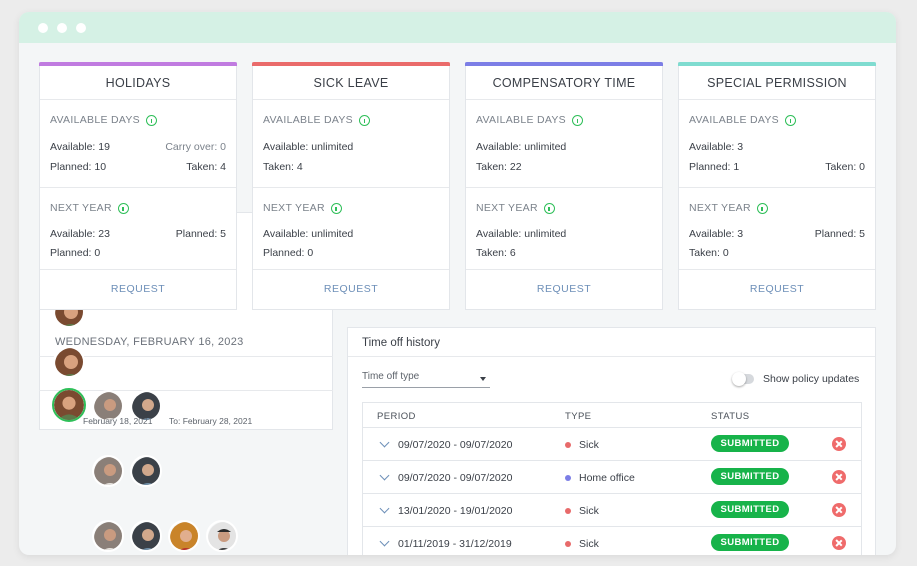  I want to click on card-title: HOLIDAYS, so click(138, 83).